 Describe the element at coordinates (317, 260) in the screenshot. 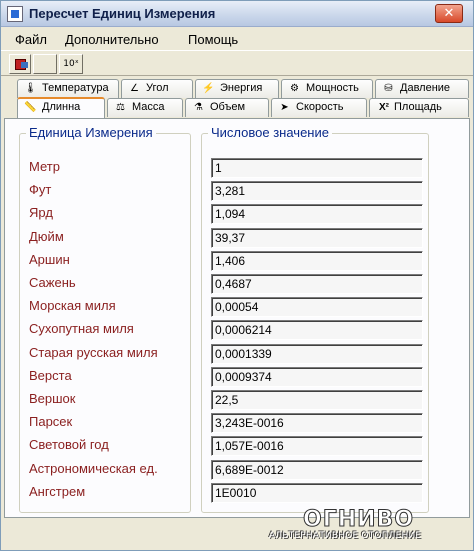

I see `value-field: 1,406` at that location.